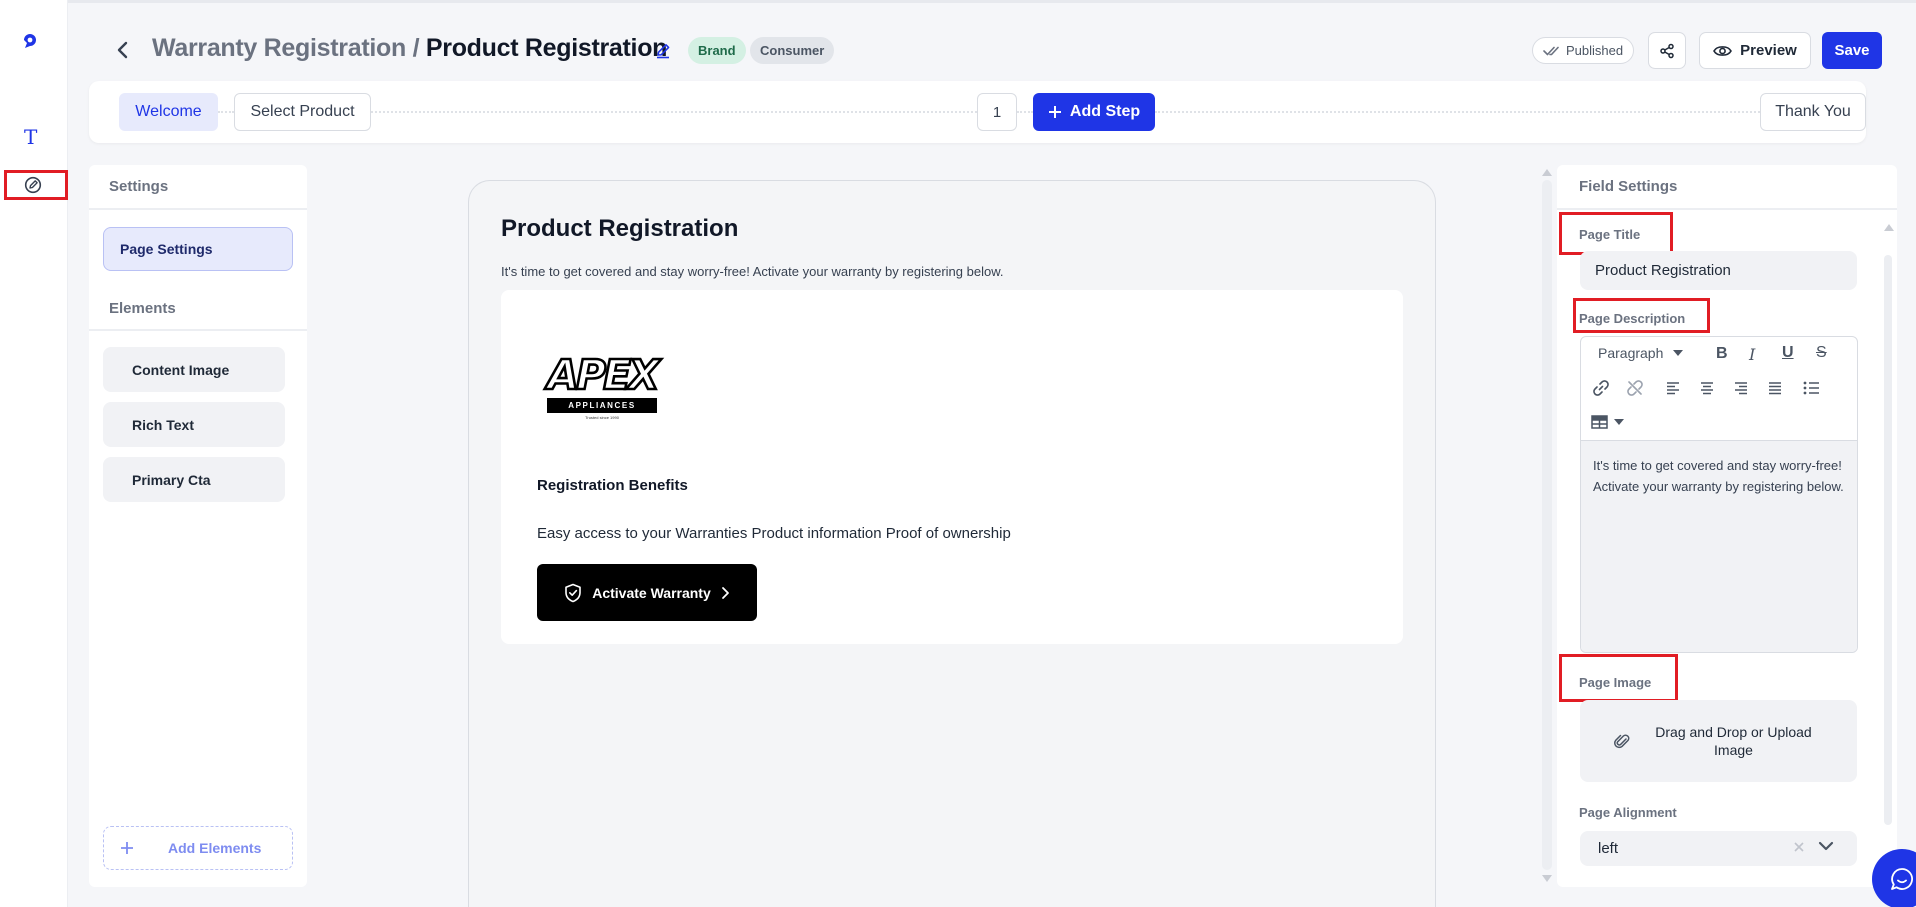 The width and height of the screenshot is (1916, 907). What do you see at coordinates (142, 308) in the screenshot?
I see `elements-title: Elements` at bounding box center [142, 308].